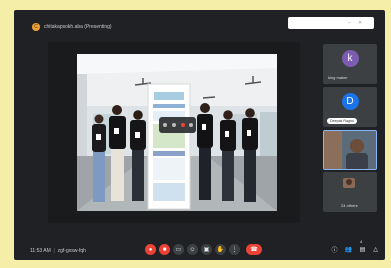 This screenshot has width=391, height=268. I want to click on people-icon: 👥, so click(348, 250).